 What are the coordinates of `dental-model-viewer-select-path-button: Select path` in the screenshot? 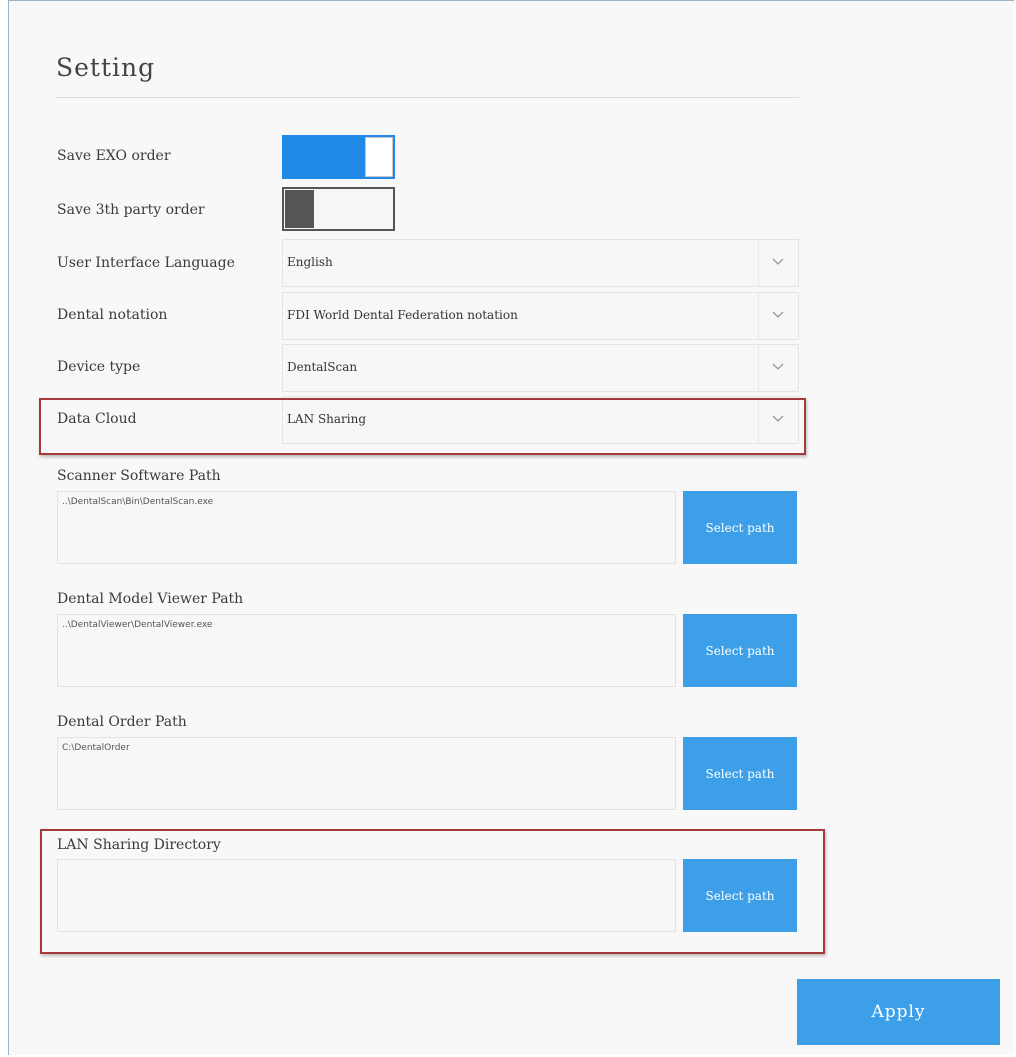 It's located at (740, 650).